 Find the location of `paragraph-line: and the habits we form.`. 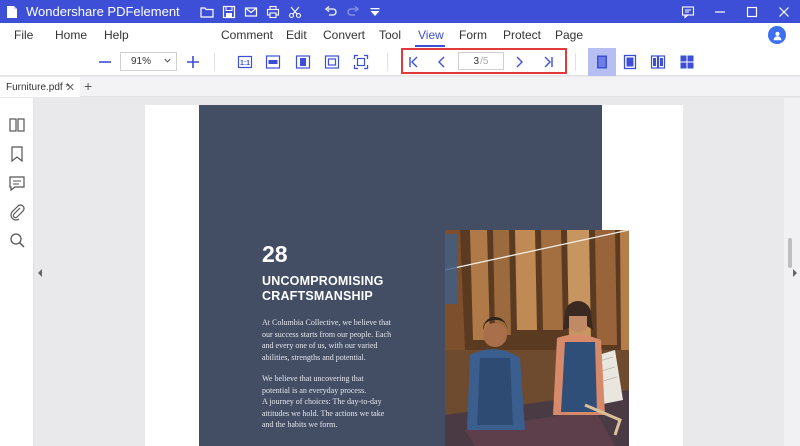

paragraph-line: and the habits we form. is located at coordinates (300, 424).